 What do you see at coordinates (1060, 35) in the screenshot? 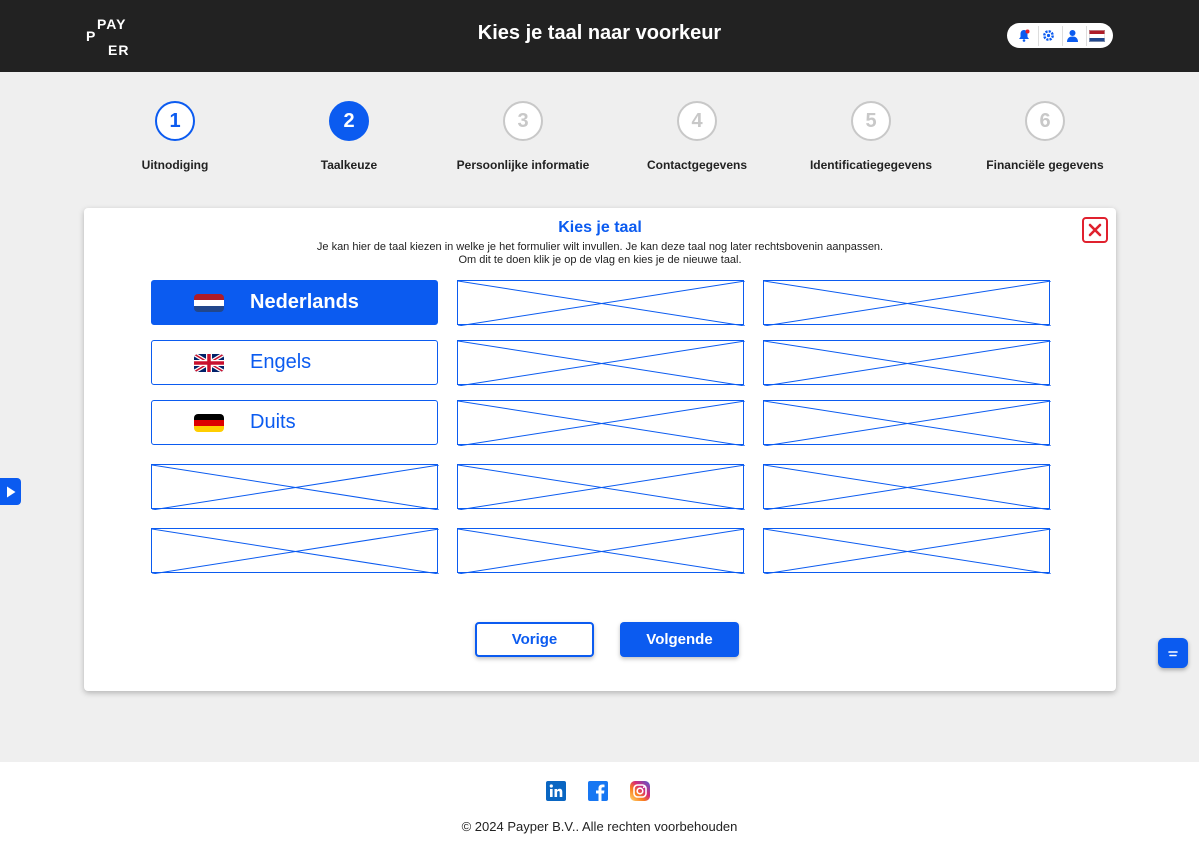
I see `header-toolbar` at bounding box center [1060, 35].